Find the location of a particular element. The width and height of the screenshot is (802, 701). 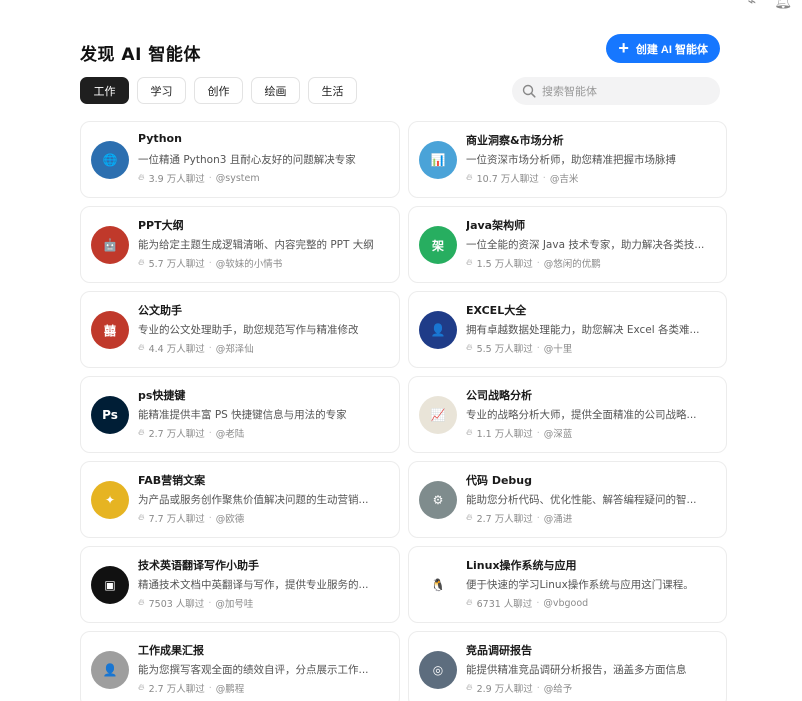

portrait-sketch-icon: 👤 is located at coordinates (110, 670).